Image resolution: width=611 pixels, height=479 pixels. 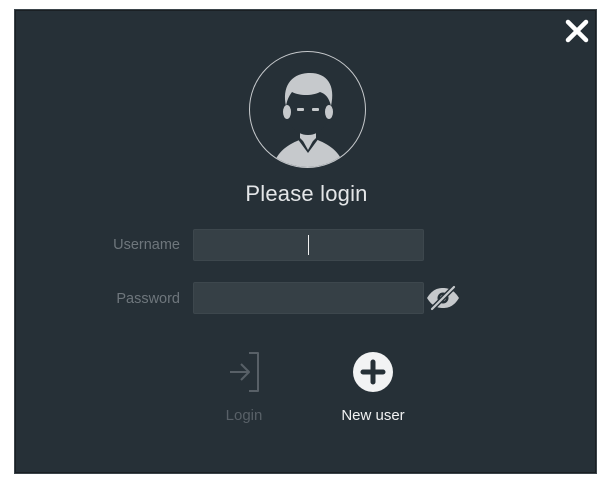 I want to click on new-user-button: New user, so click(x=373, y=387).